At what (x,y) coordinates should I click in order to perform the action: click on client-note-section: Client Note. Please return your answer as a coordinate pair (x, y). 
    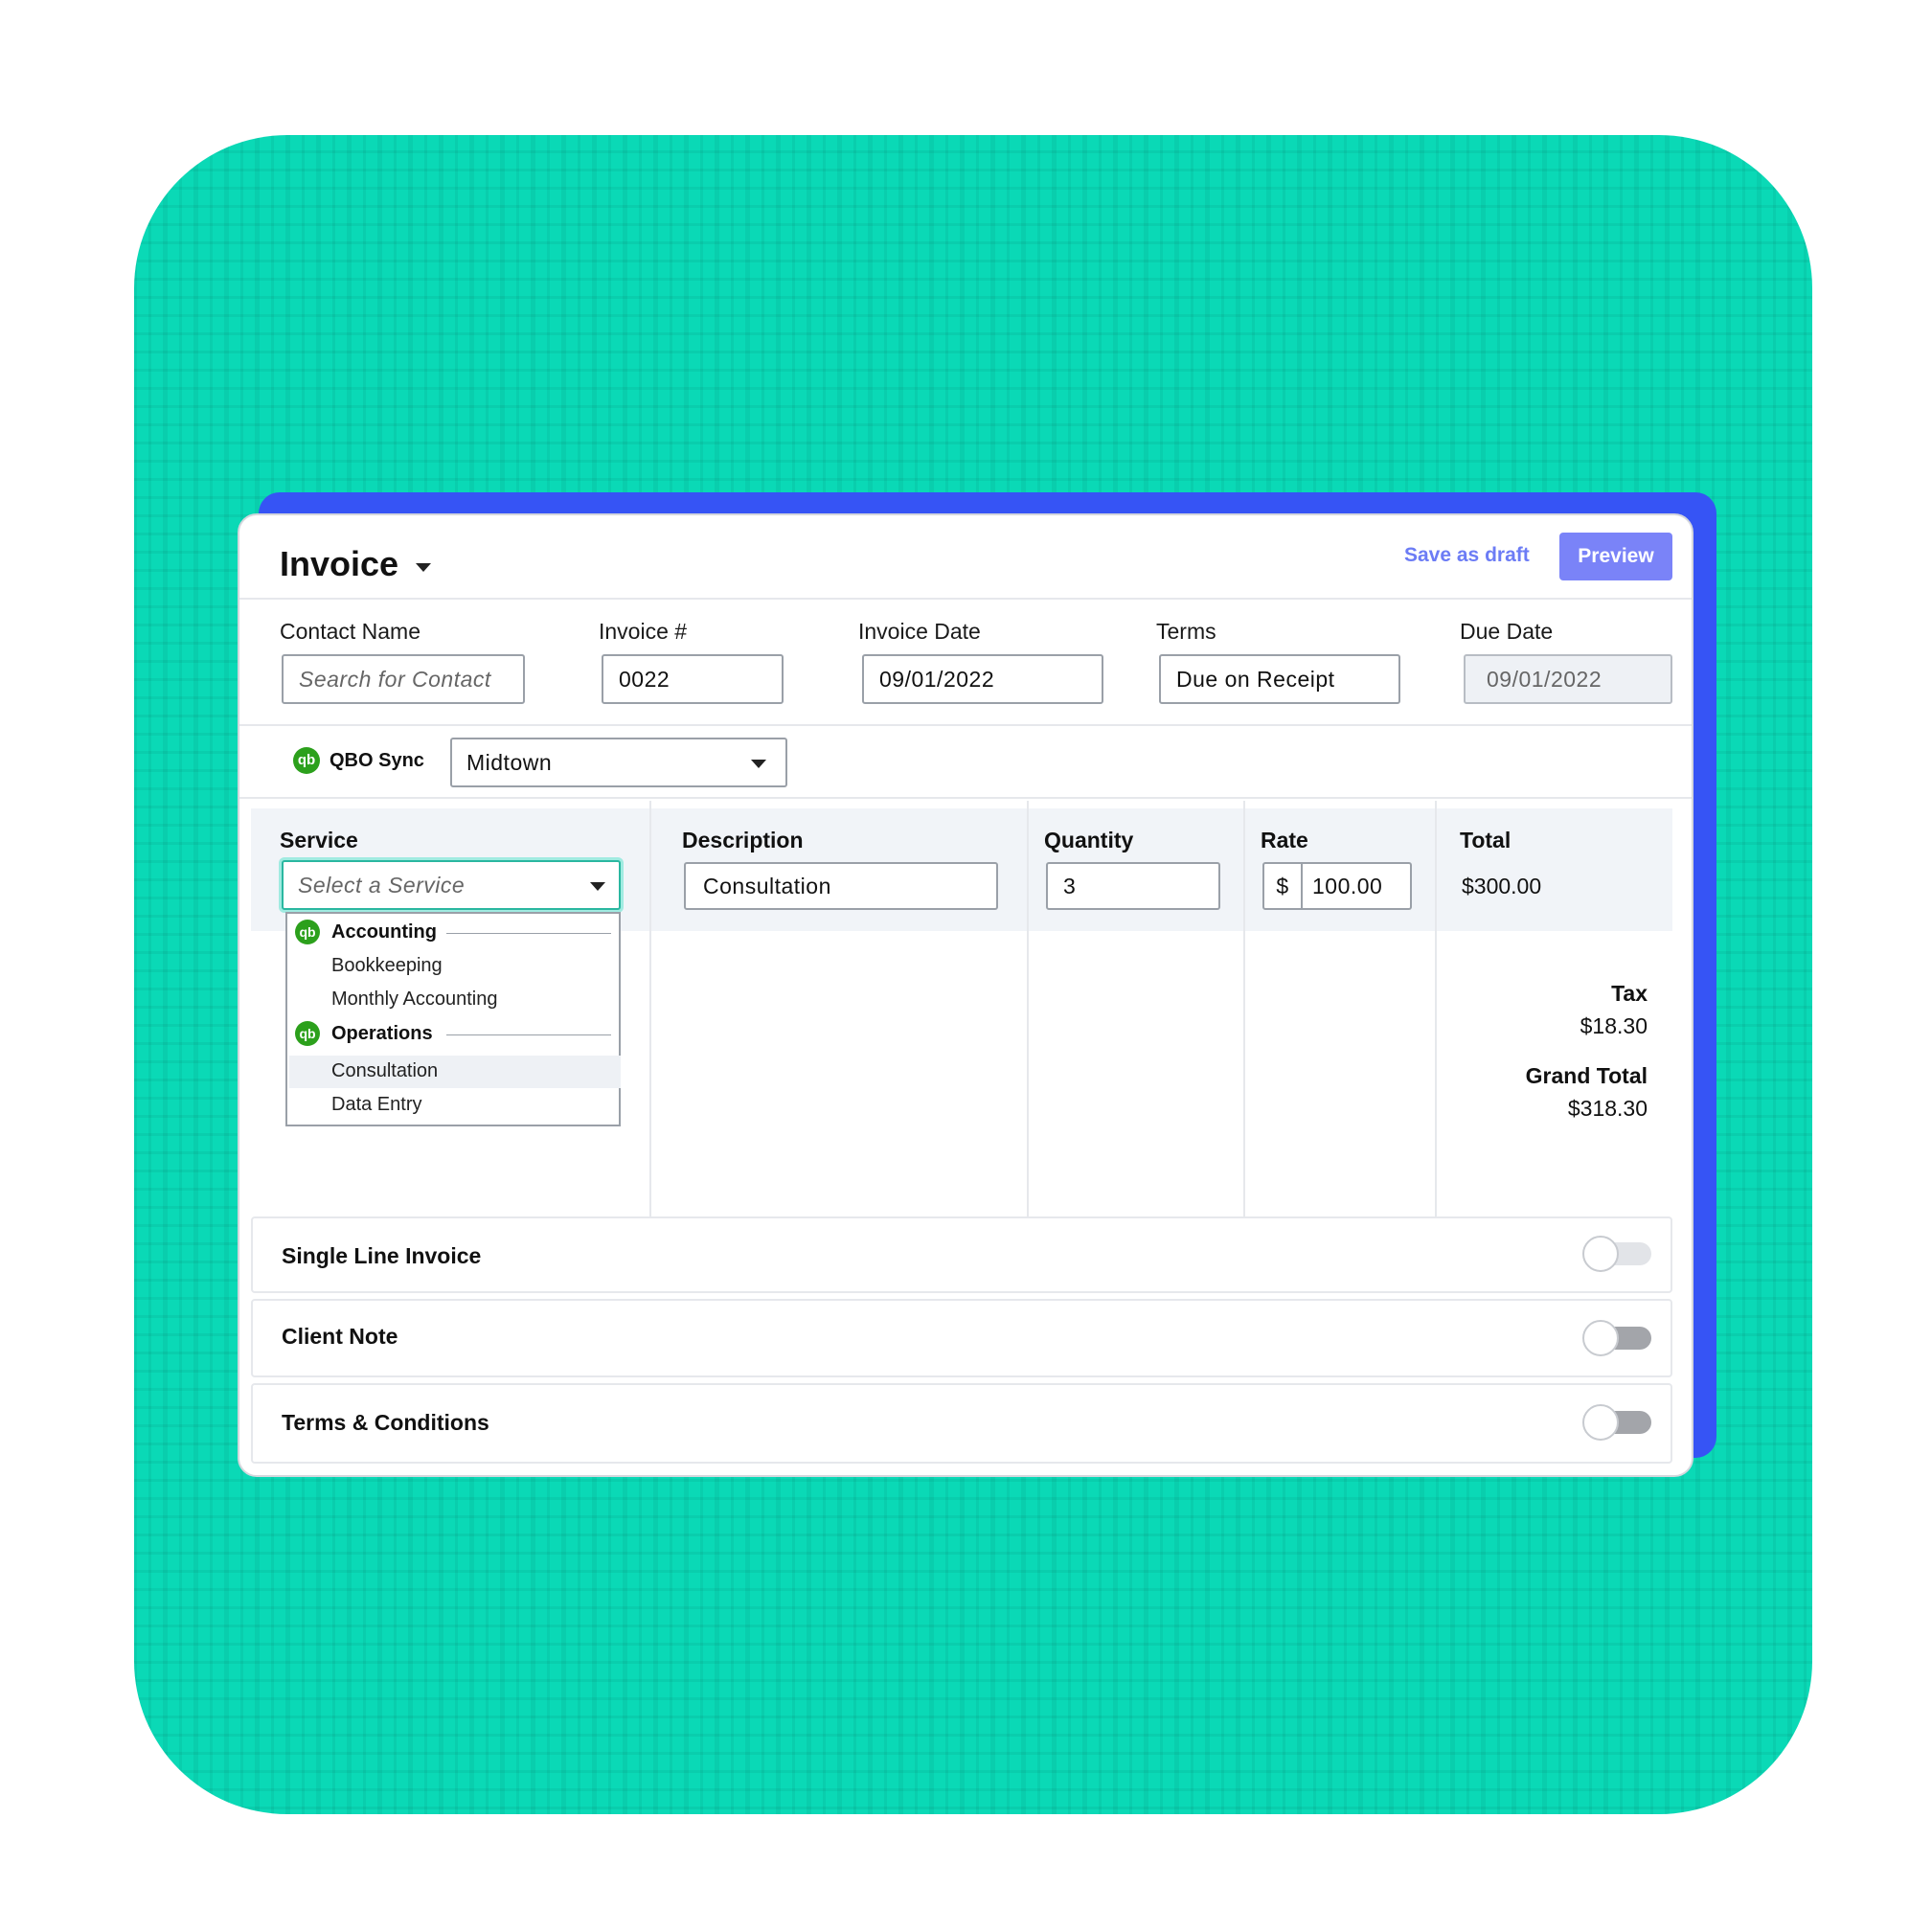
    Looking at the image, I should click on (962, 1338).